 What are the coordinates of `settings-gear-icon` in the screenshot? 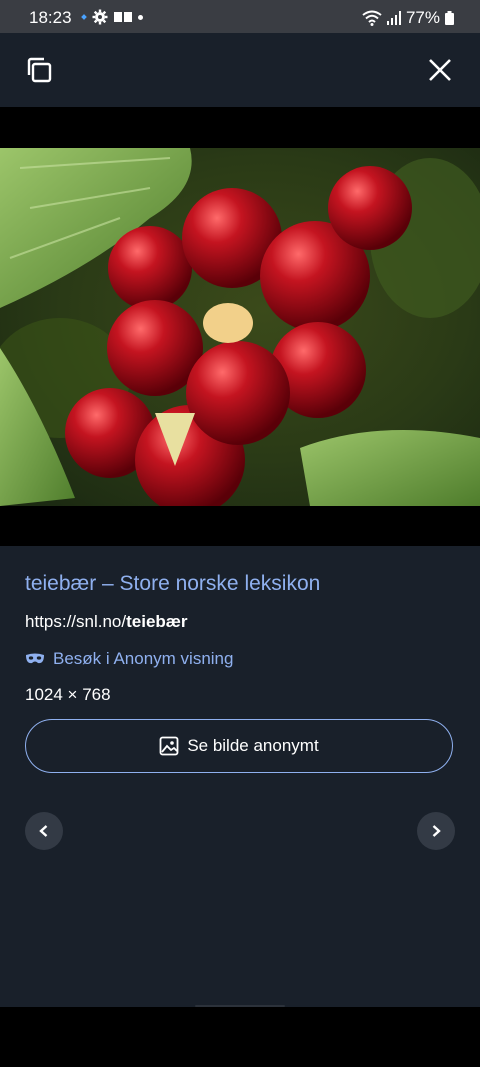 It's located at (100, 17).